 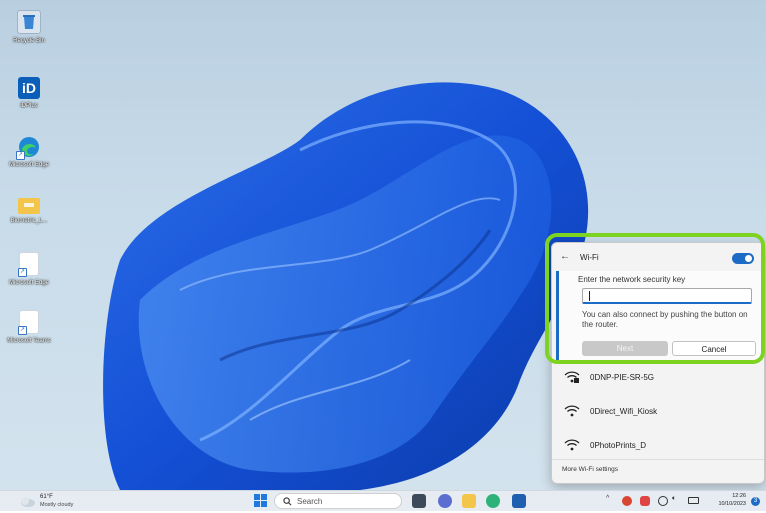 What do you see at coordinates (727, 500) in the screenshot?
I see `clock: 12:26 10/10/2023` at bounding box center [727, 500].